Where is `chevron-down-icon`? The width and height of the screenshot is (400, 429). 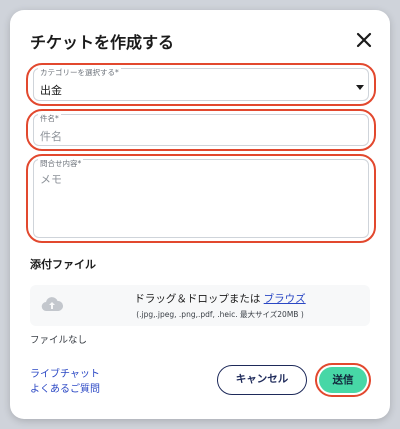 chevron-down-icon is located at coordinates (360, 87).